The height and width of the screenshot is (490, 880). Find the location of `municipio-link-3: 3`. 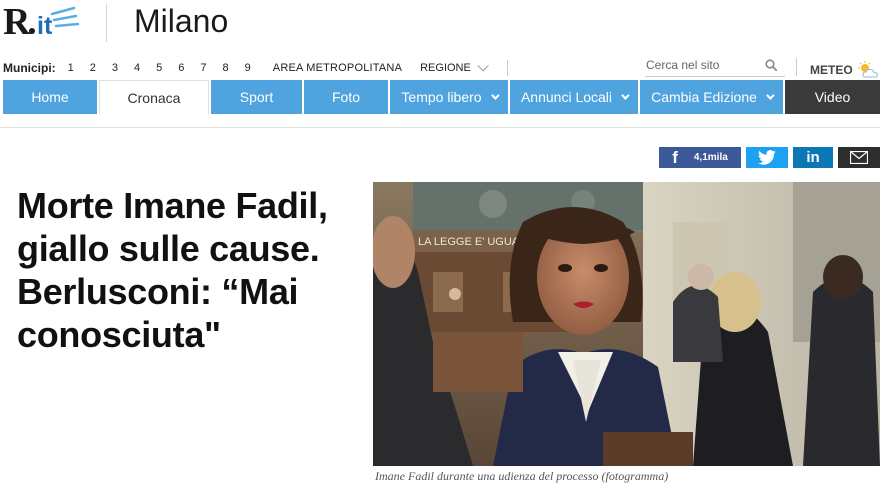

municipio-link-3: 3 is located at coordinates (115, 68).